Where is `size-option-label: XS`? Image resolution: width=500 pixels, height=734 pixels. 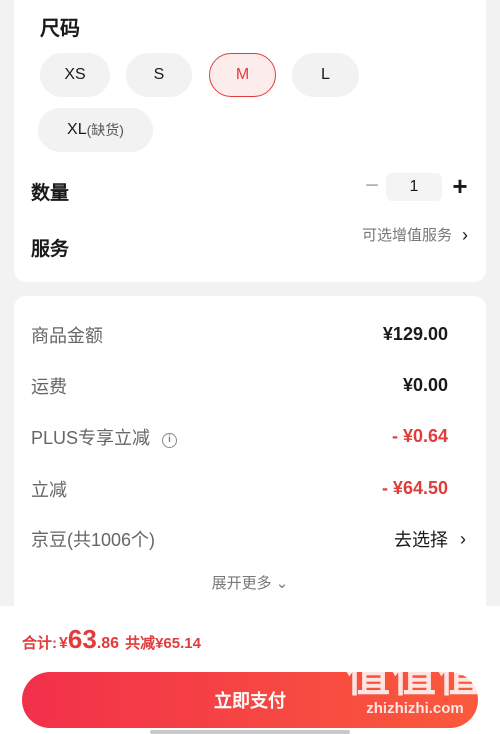 size-option-label: XS is located at coordinates (75, 74).